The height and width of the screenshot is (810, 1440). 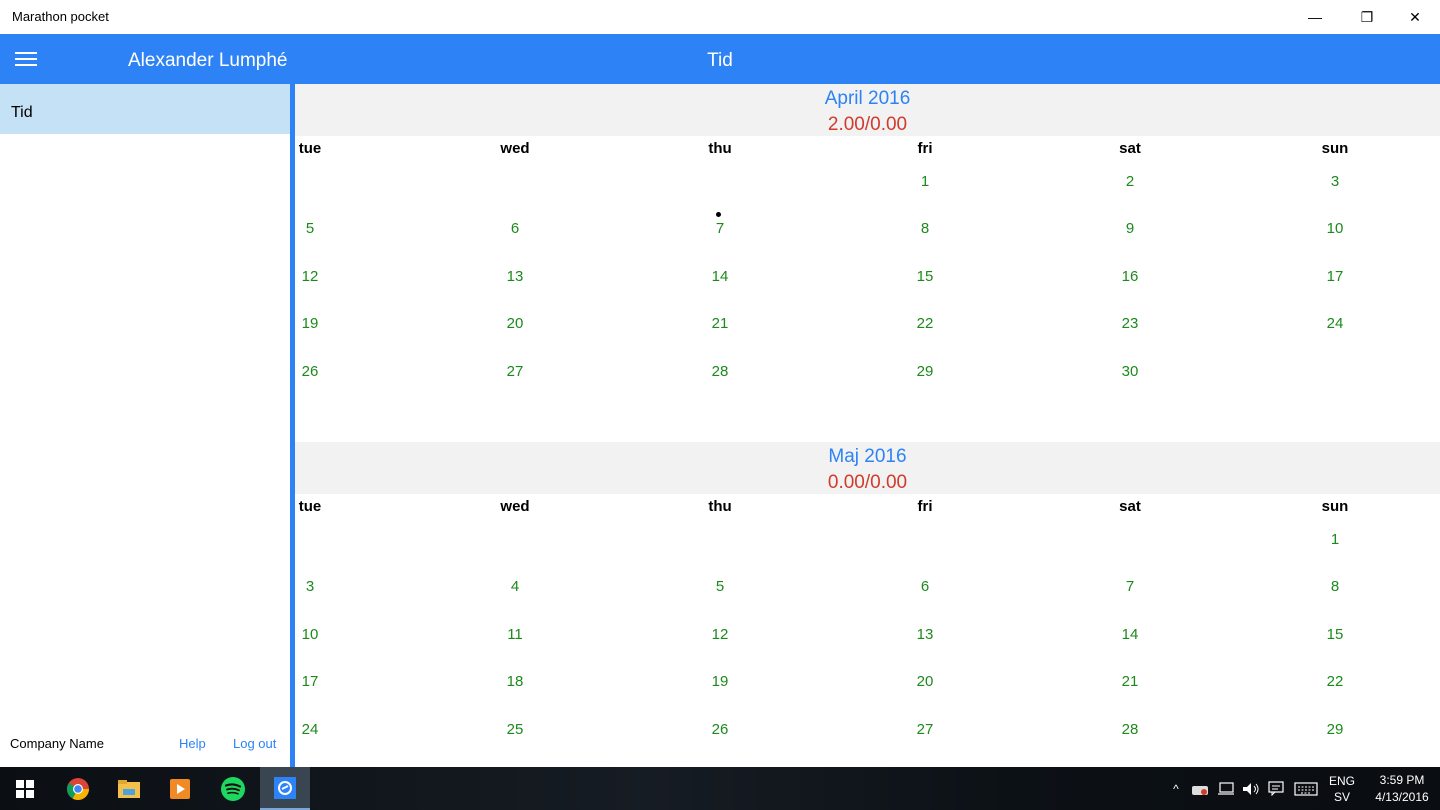 What do you see at coordinates (145, 109) in the screenshot?
I see `sidebar-item-tid: Tid` at bounding box center [145, 109].